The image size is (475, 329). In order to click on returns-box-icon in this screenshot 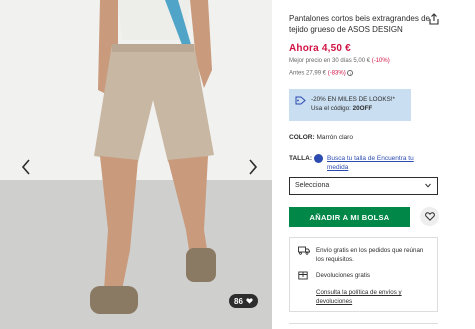, I will do `click(303, 275)`.